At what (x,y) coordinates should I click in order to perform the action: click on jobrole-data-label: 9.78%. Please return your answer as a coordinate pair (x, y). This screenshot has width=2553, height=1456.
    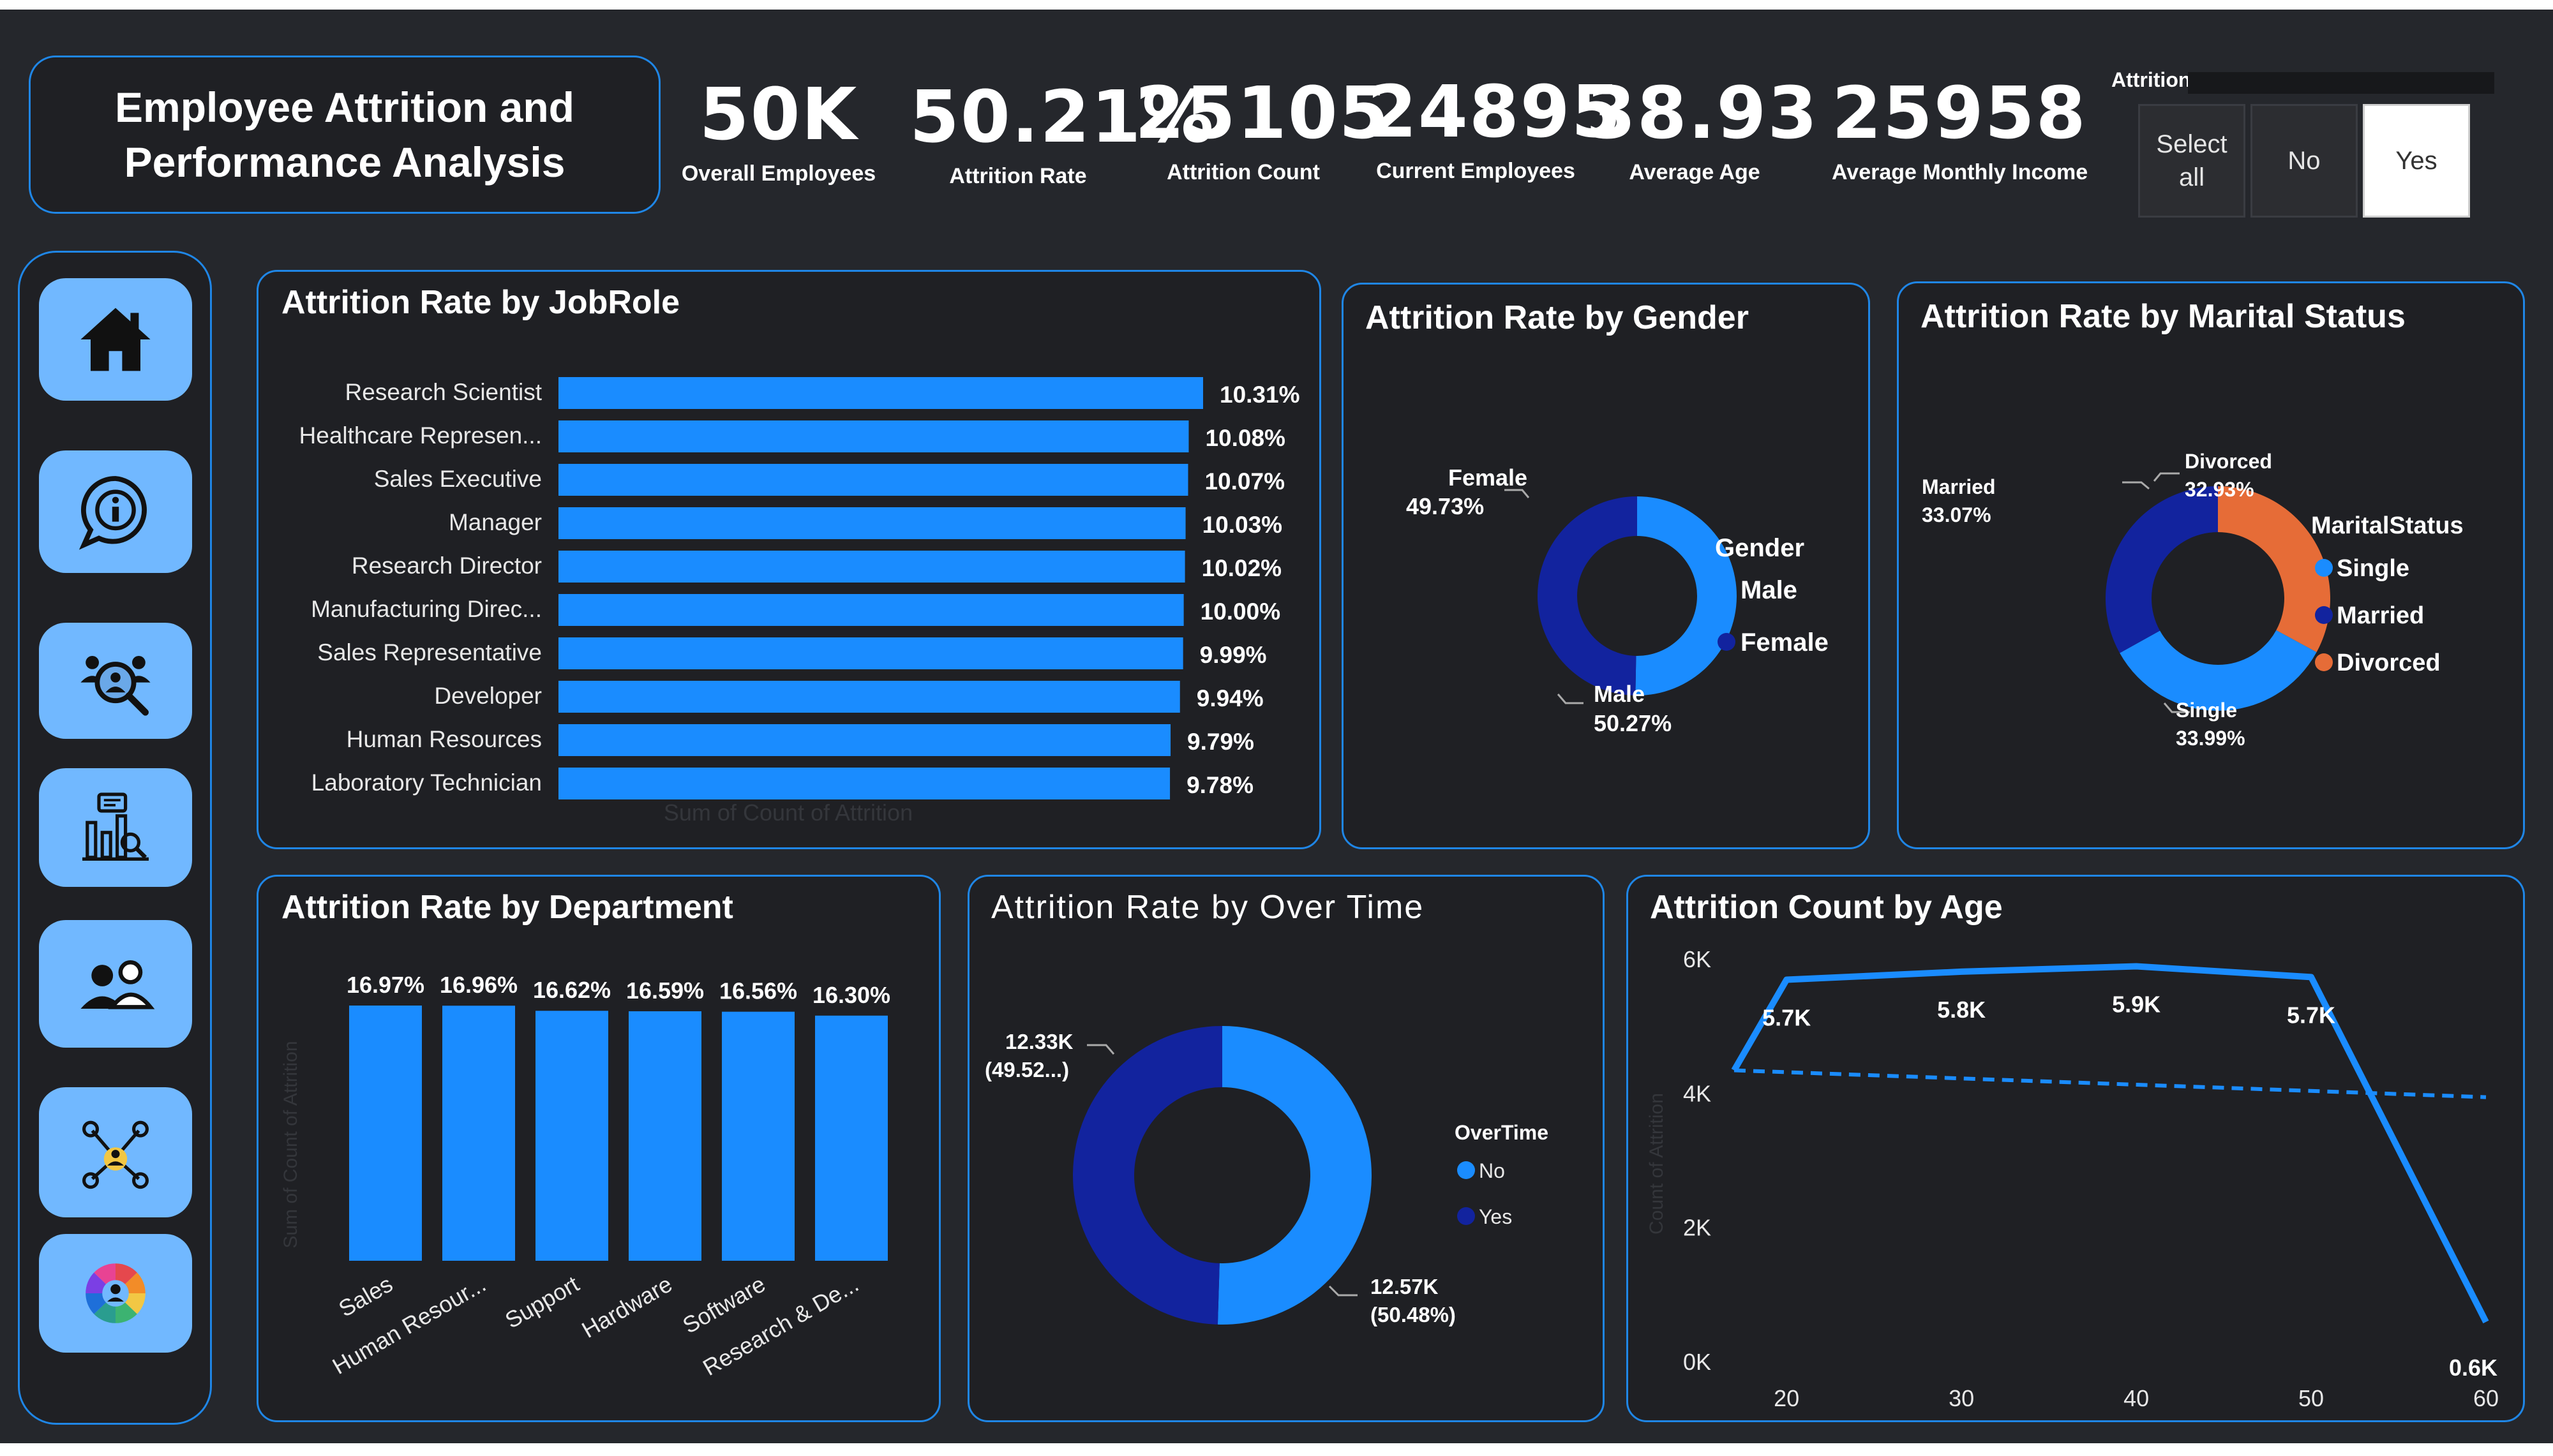
    Looking at the image, I should click on (1220, 785).